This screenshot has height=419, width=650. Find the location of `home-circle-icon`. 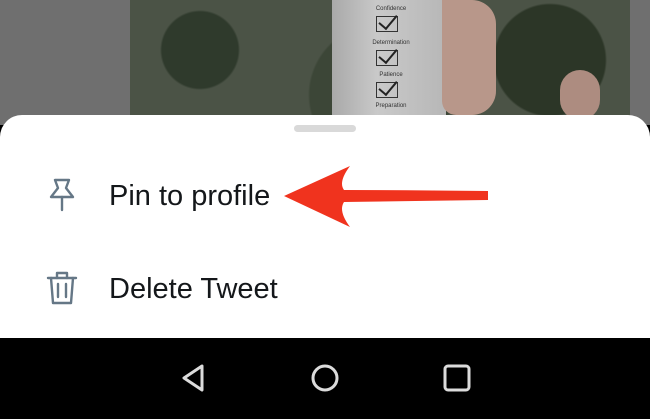

home-circle-icon is located at coordinates (325, 378).